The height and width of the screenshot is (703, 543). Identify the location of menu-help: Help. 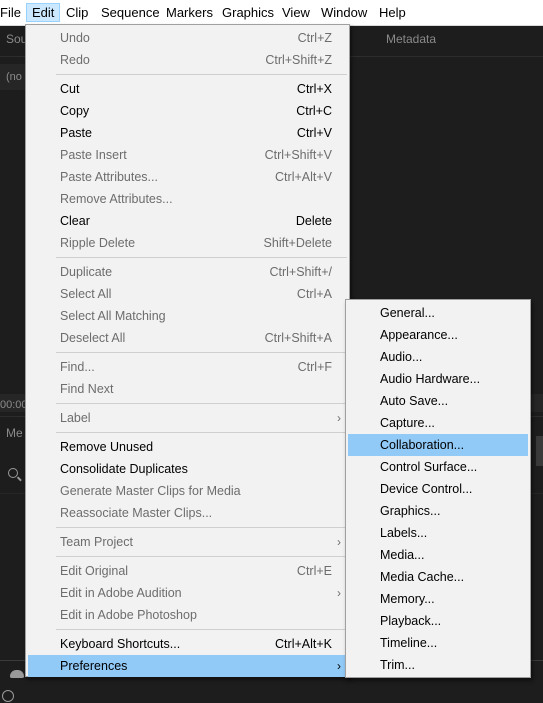
(392, 12).